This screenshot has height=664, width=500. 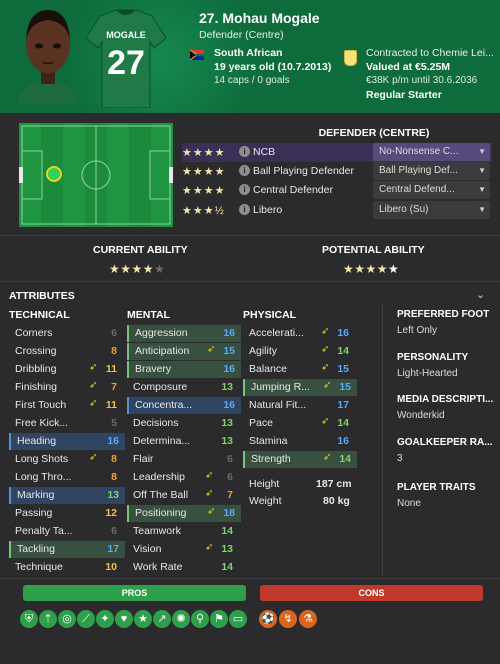 What do you see at coordinates (300, 387) in the screenshot?
I see `attribute-row: Jumping R... ➶ 15` at bounding box center [300, 387].